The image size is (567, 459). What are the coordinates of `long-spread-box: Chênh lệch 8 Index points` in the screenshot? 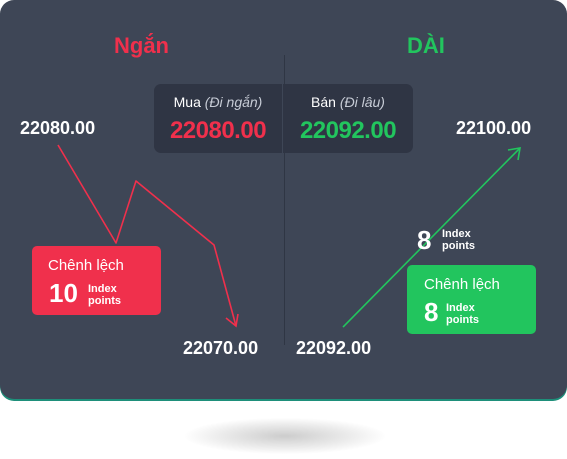 It's located at (471, 299).